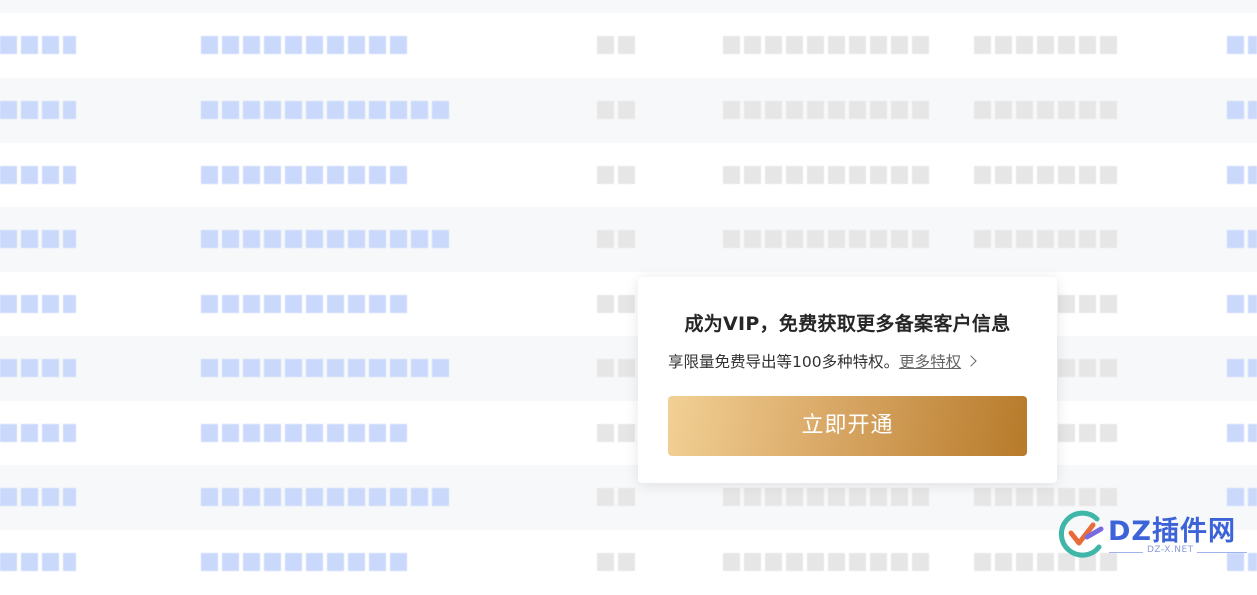 Image resolution: width=1257 pixels, height=595 pixels. Describe the element at coordinates (847, 324) in the screenshot. I see `vip-popup-title: 成为VIP，免费获取更多备案客户信息` at that location.